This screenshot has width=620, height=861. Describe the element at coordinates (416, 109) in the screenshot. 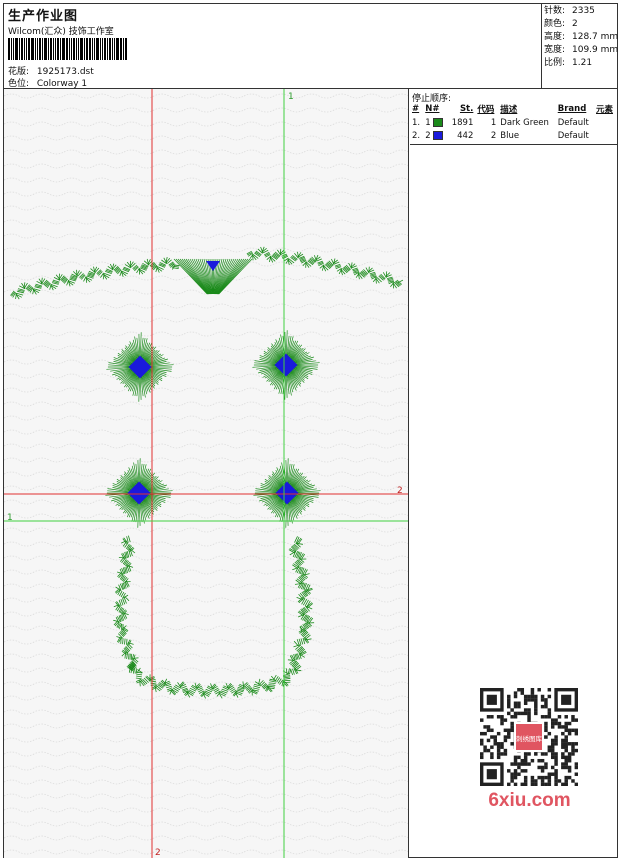

I see `col-seq: #` at that location.